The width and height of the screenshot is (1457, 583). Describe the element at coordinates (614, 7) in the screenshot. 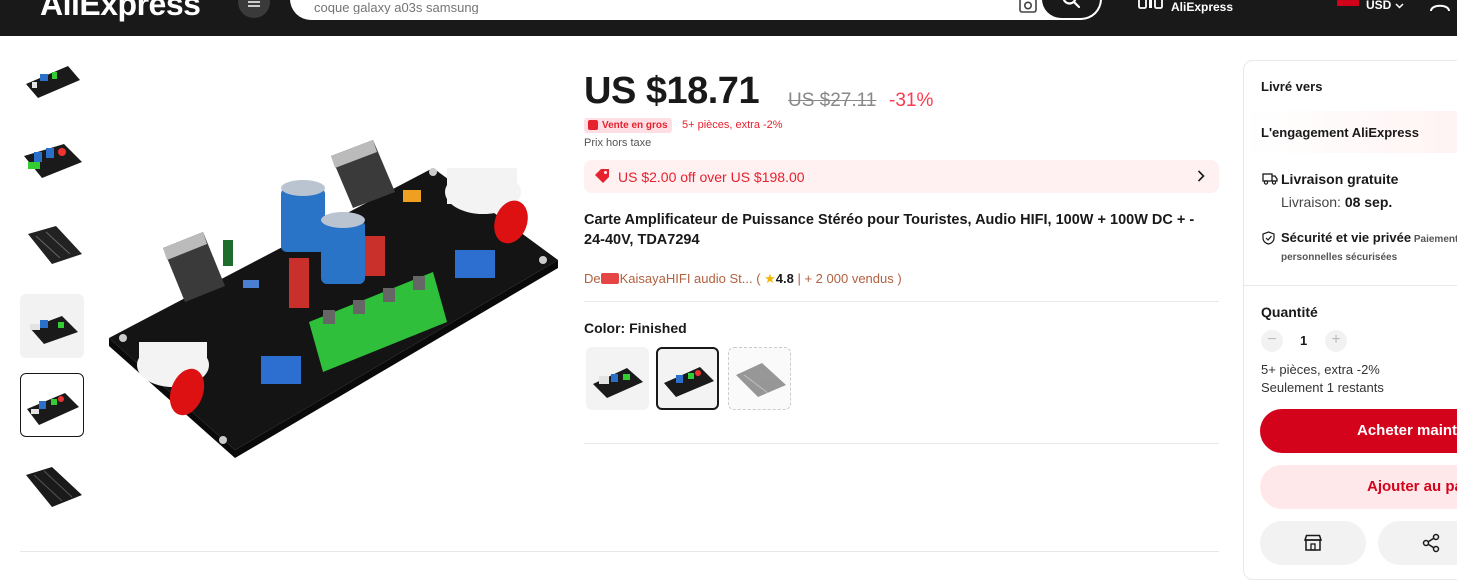

I see `search-input` at that location.